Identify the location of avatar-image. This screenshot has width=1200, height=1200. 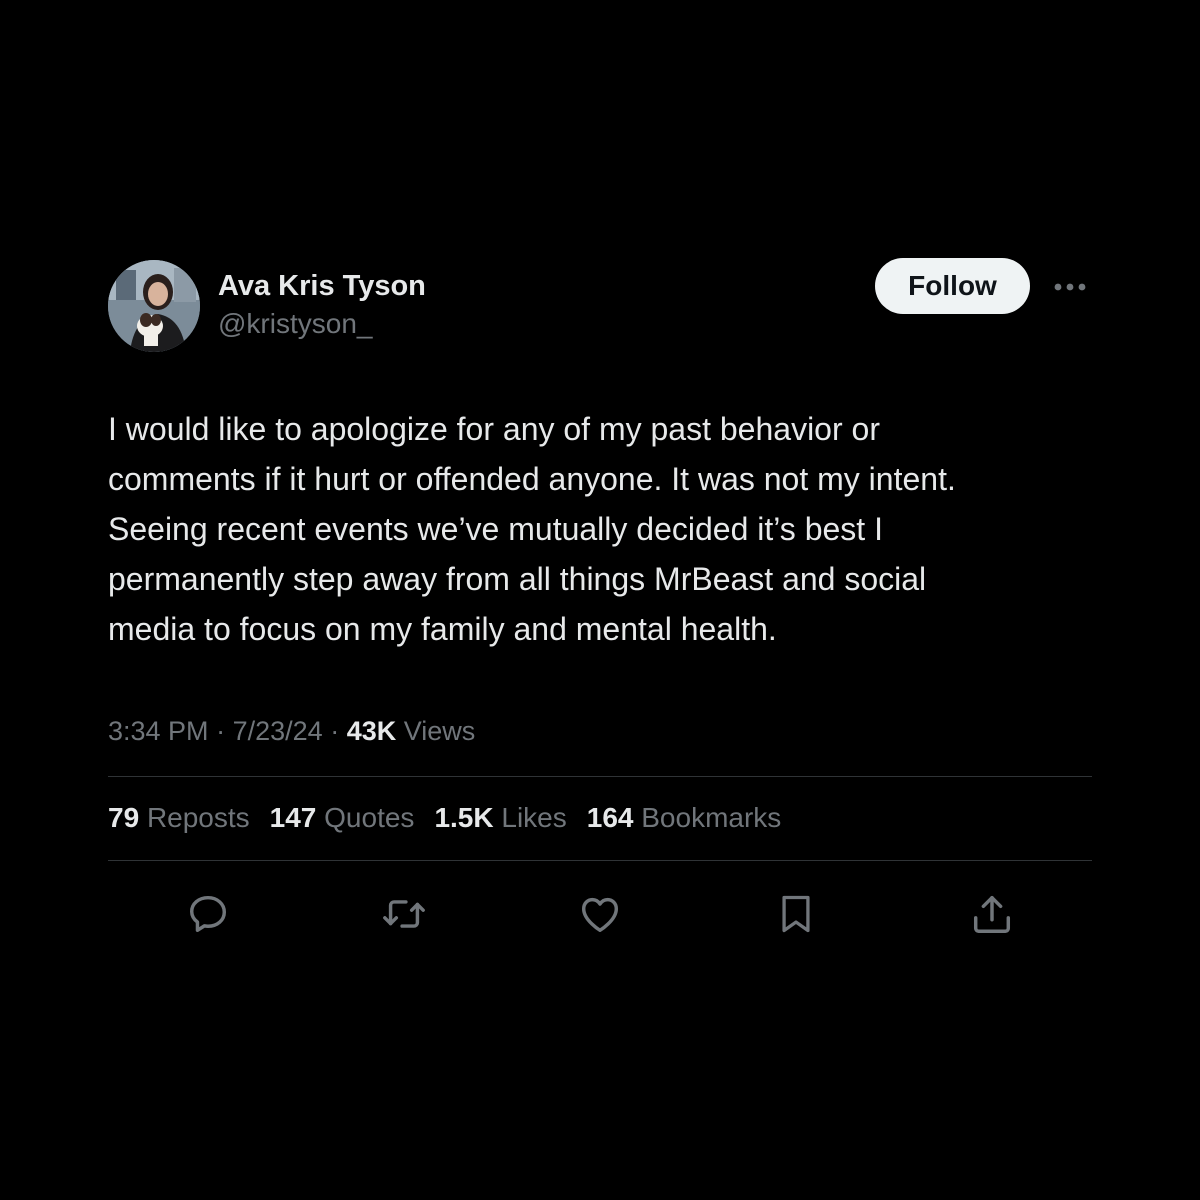
(154, 306).